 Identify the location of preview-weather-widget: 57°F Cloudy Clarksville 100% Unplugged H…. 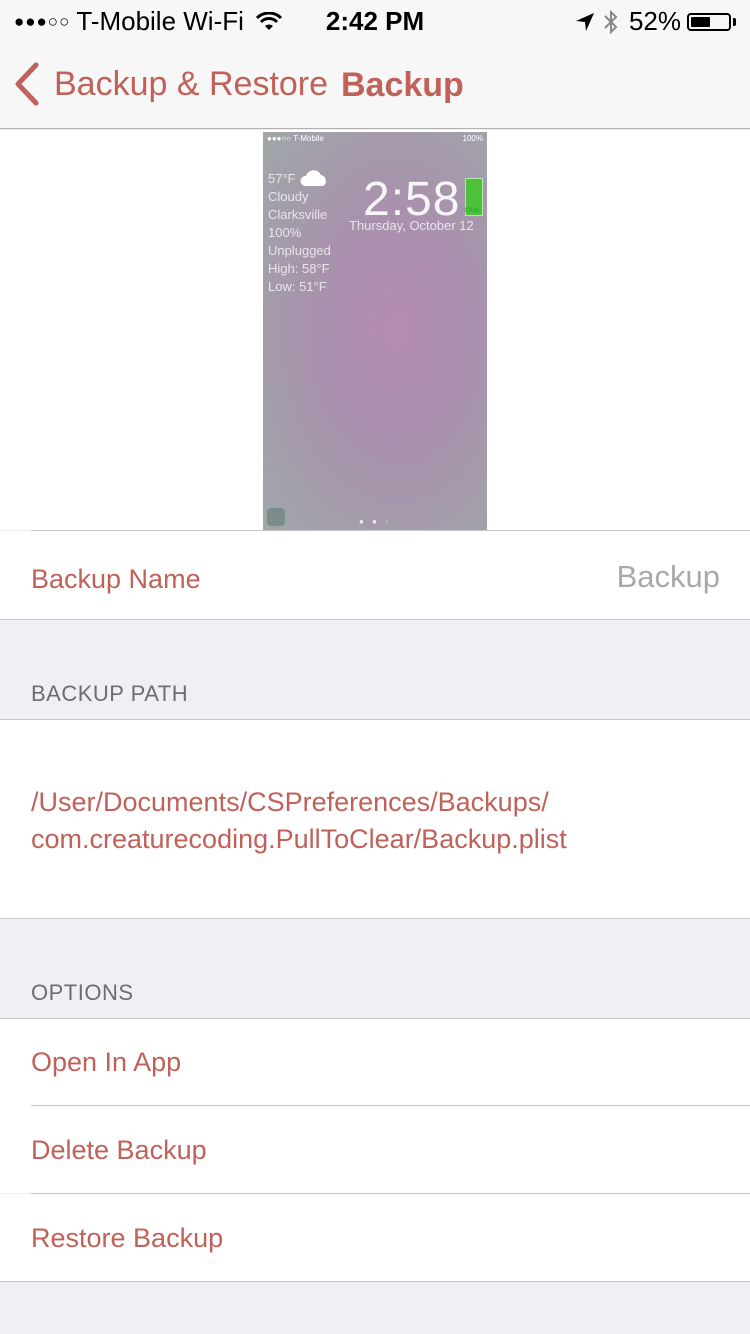
(299, 233).